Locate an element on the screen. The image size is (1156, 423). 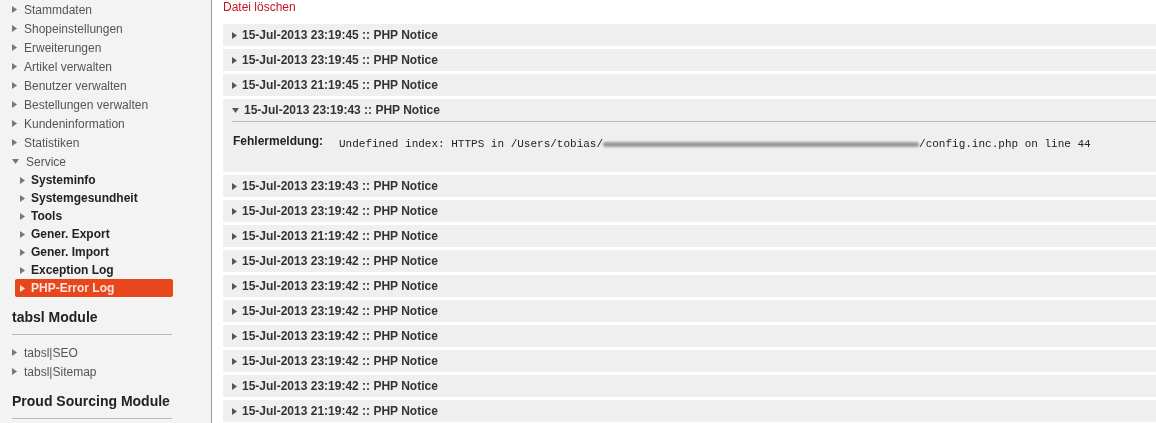
menu-item-label: Artikel verwalten is located at coordinates (68, 67).